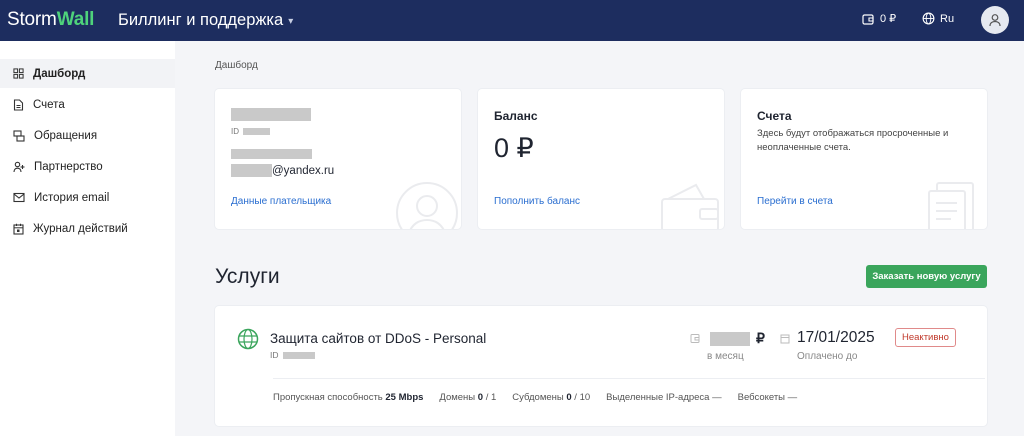 Image resolution: width=1024 pixels, height=436 pixels. What do you see at coordinates (658, 397) in the screenshot?
I see `stat-label: Выделенные IP-адреса` at bounding box center [658, 397].